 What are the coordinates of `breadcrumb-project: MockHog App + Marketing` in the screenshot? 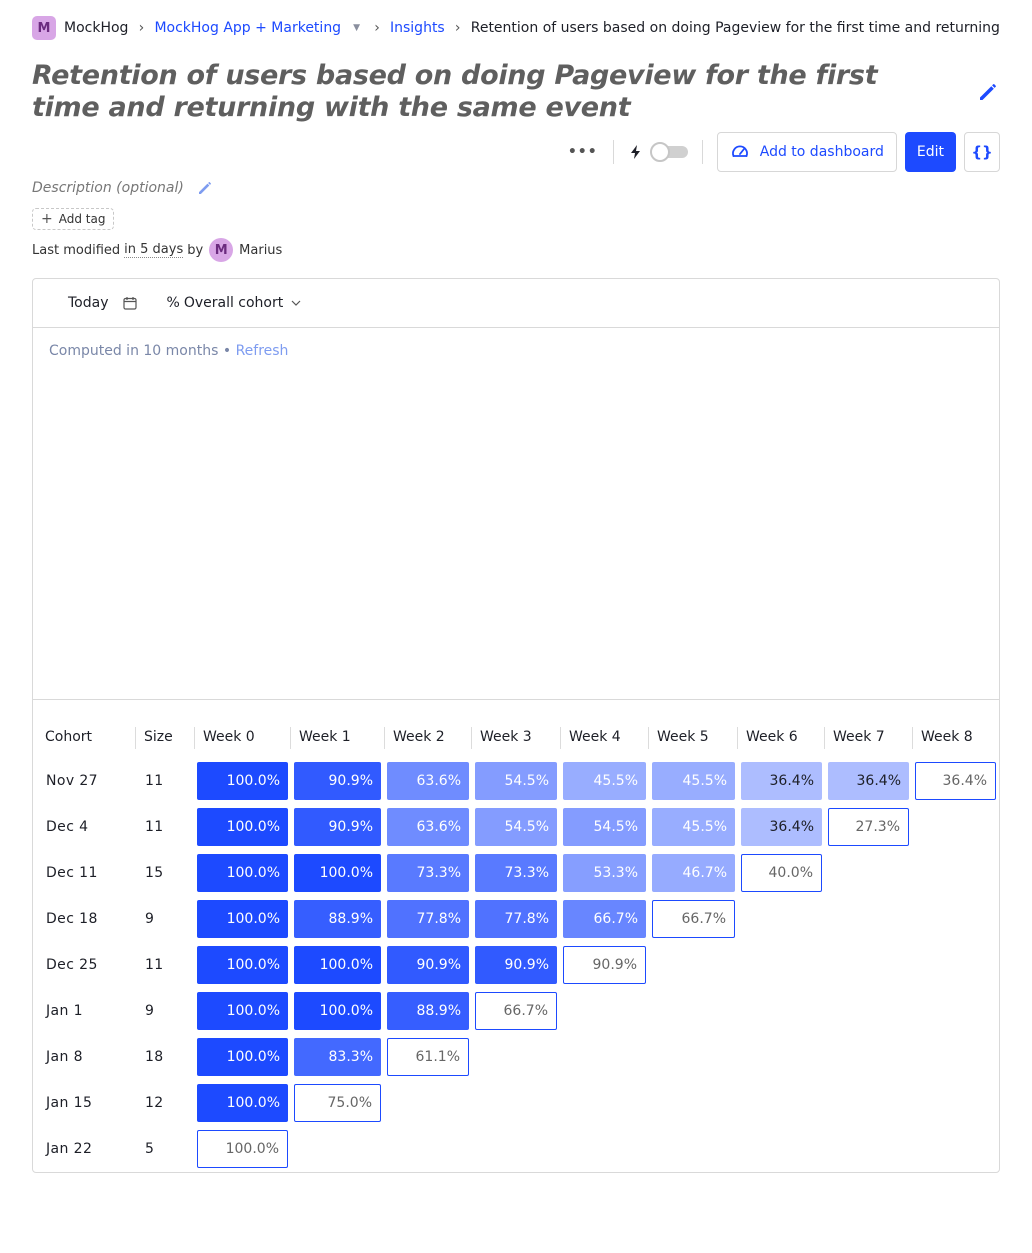 It's located at (247, 28).